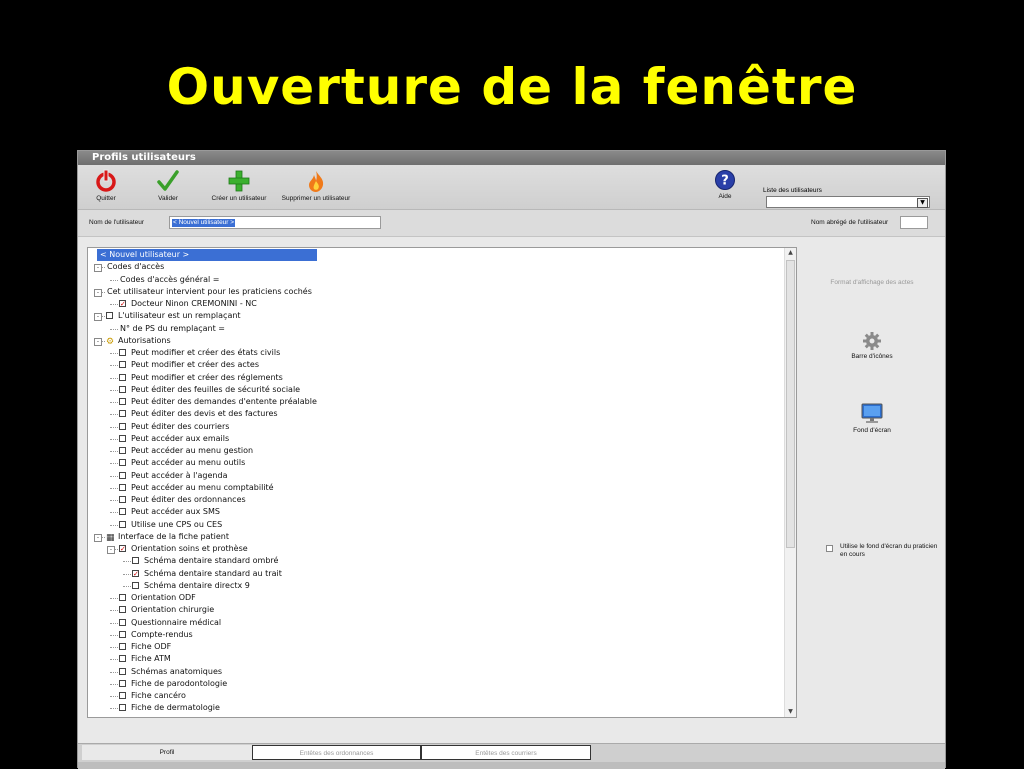 Image resolution: width=1024 pixels, height=769 pixels. What do you see at coordinates (872, 341) in the screenshot?
I see `gear-icon` at bounding box center [872, 341].